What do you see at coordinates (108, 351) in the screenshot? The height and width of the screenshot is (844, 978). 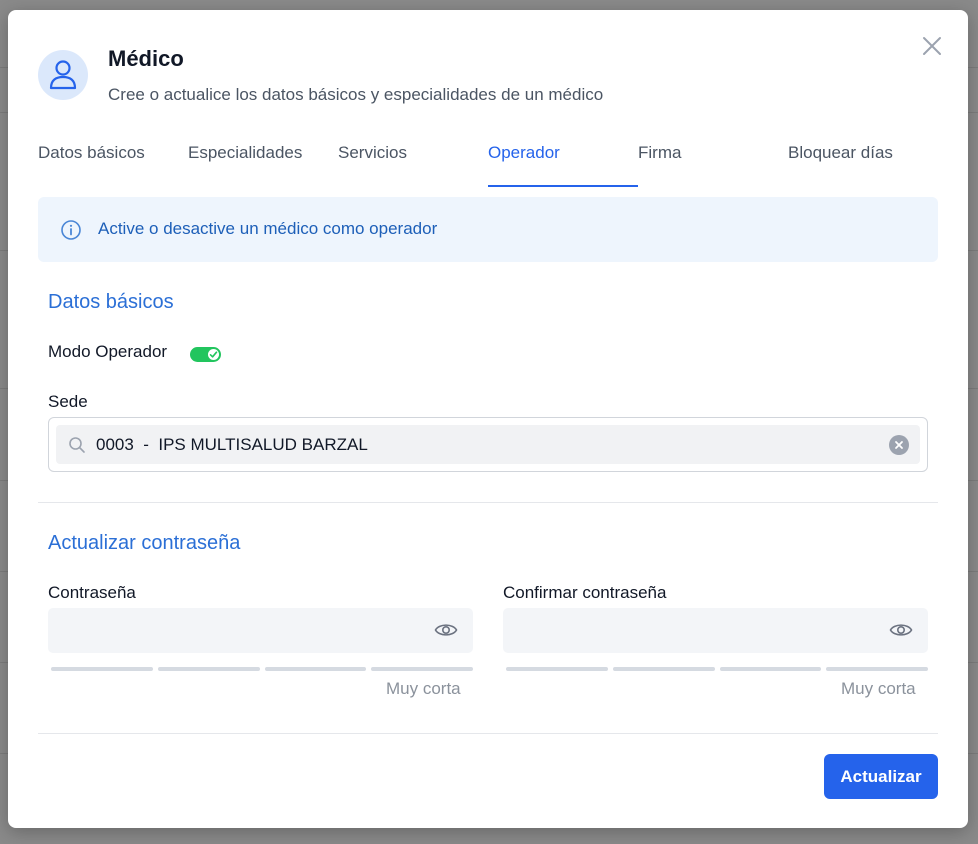 I see `modo-operador-label: Modo Operador` at bounding box center [108, 351].